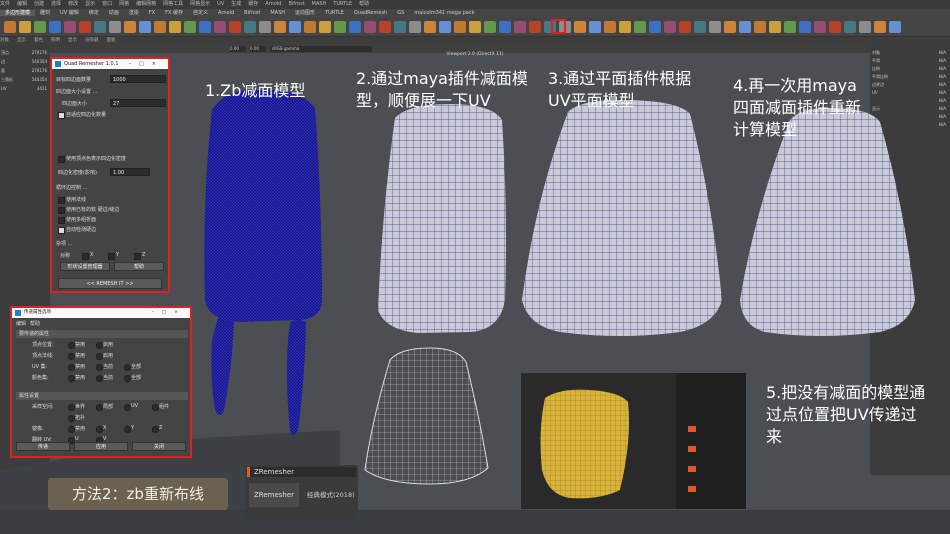  What do you see at coordinates (136, 367) in the screenshot?
I see `radio-label: 全部` at bounding box center [136, 367].